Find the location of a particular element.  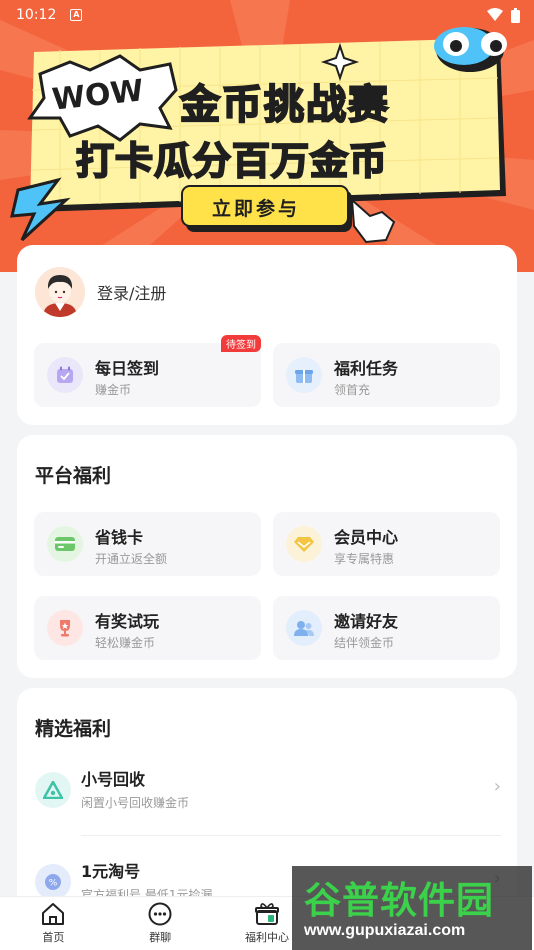

recycle-icon is located at coordinates (53, 790).